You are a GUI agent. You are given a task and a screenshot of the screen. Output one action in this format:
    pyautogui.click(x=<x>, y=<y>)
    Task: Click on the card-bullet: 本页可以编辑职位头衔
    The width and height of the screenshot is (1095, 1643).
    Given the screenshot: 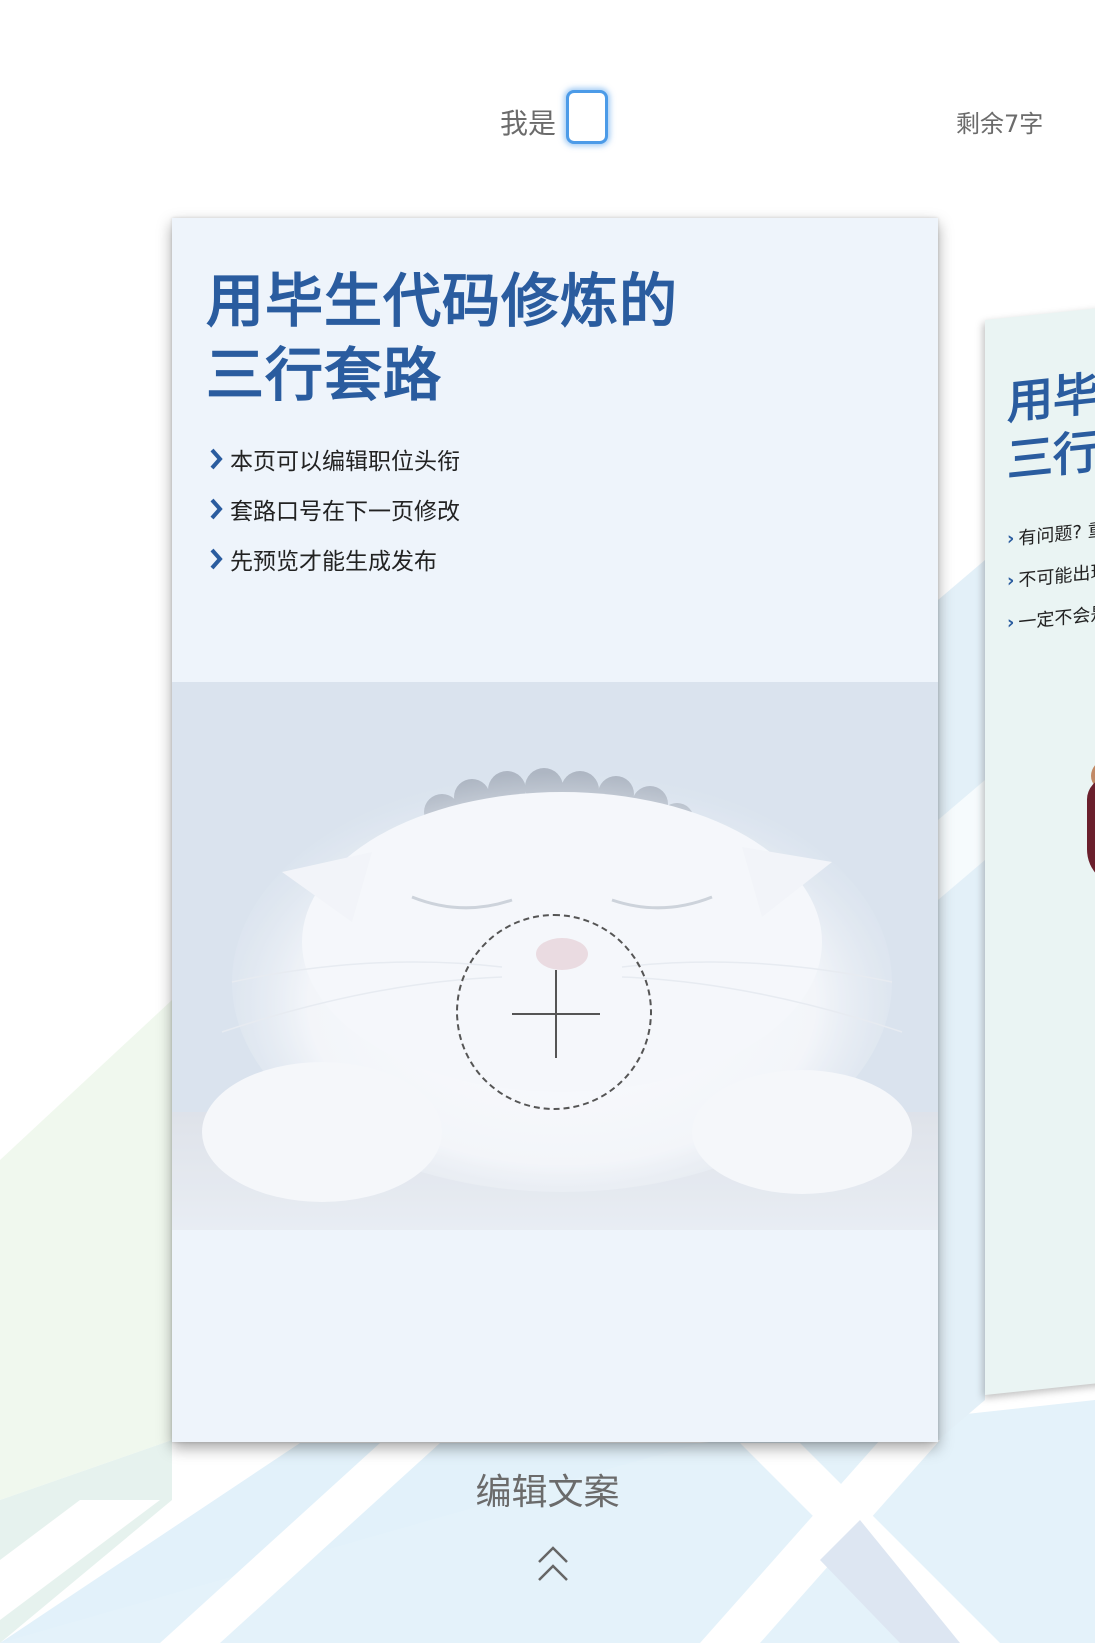 What is the action you would take?
    pyautogui.click(x=333, y=459)
    